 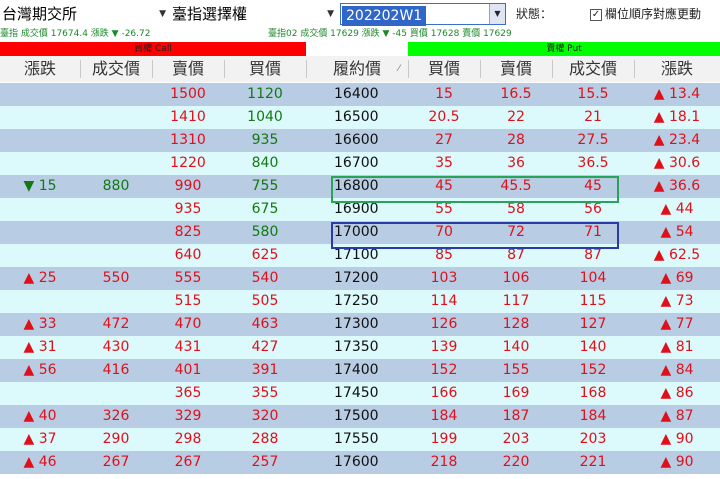 I want to click on header-call-ask: 賣價, so click(x=188, y=69).